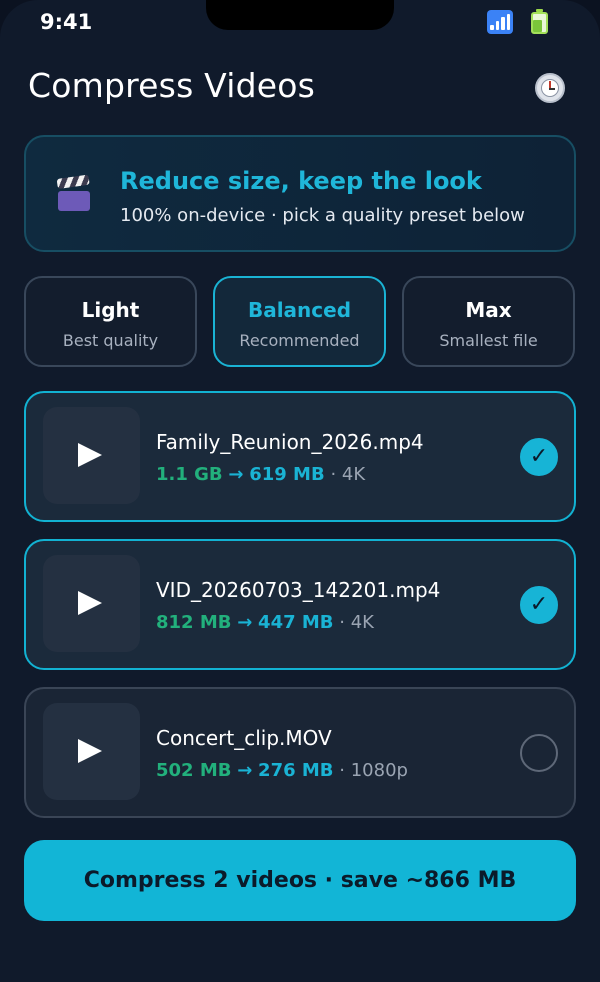 This screenshot has width=600, height=982. What do you see at coordinates (66, 22) in the screenshot?
I see `status-time: 9:41` at bounding box center [66, 22].